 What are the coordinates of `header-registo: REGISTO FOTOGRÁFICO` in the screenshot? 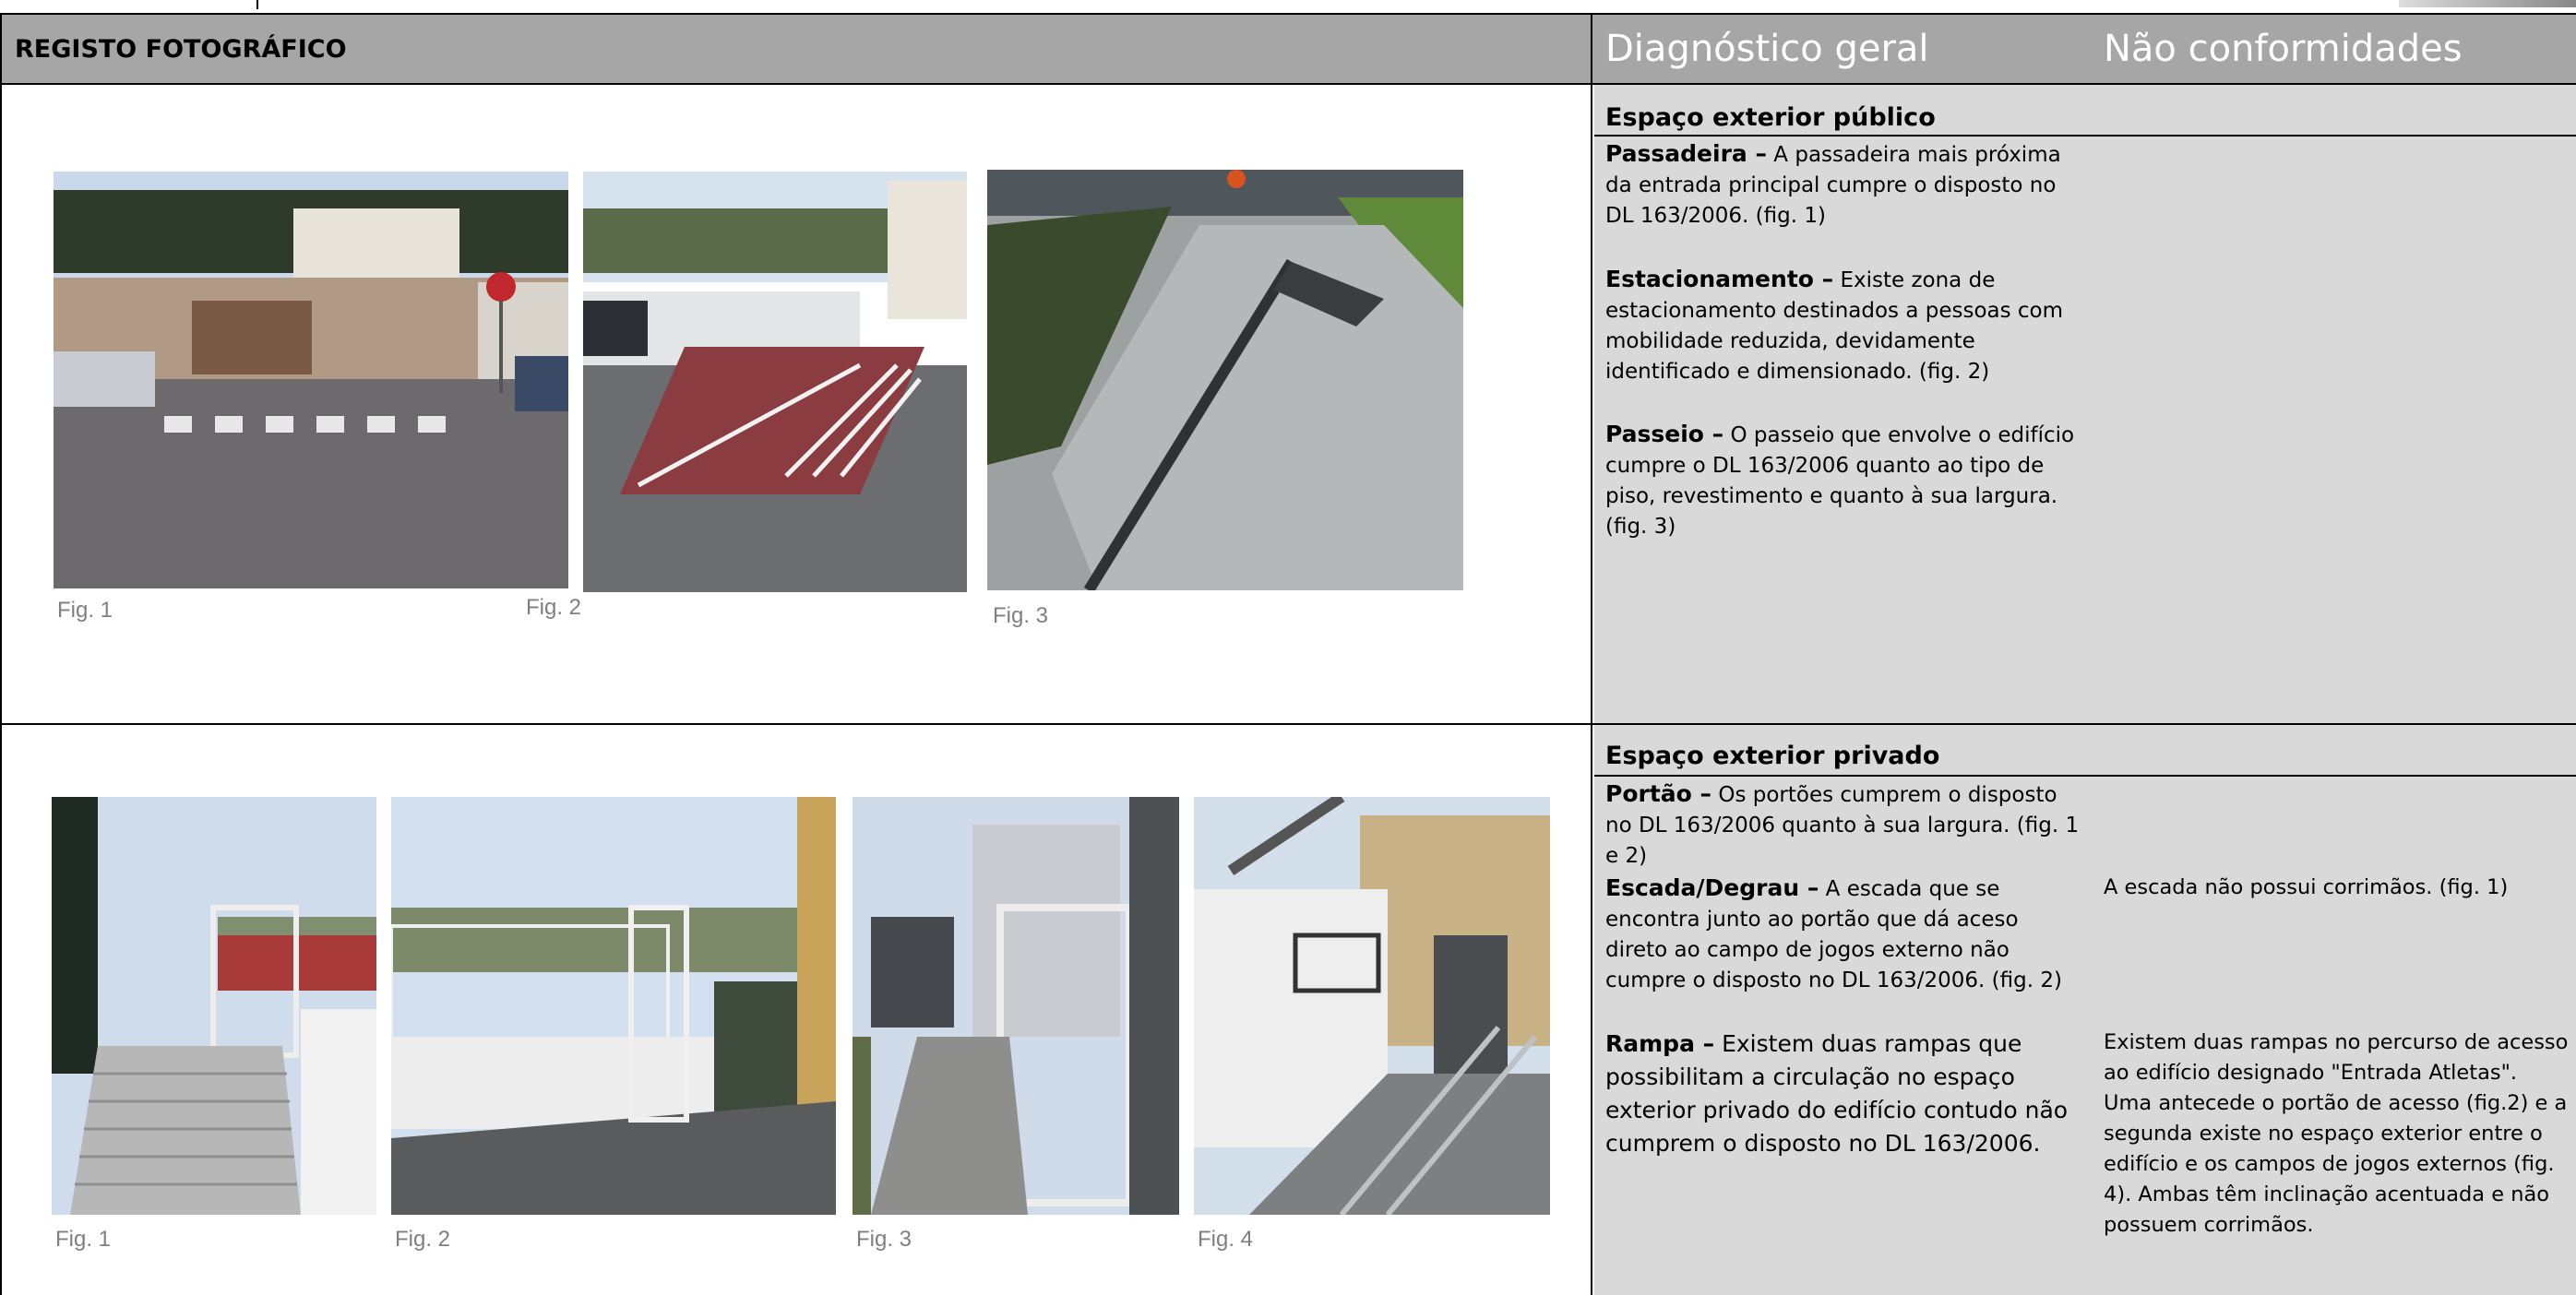 It's located at (796, 49).